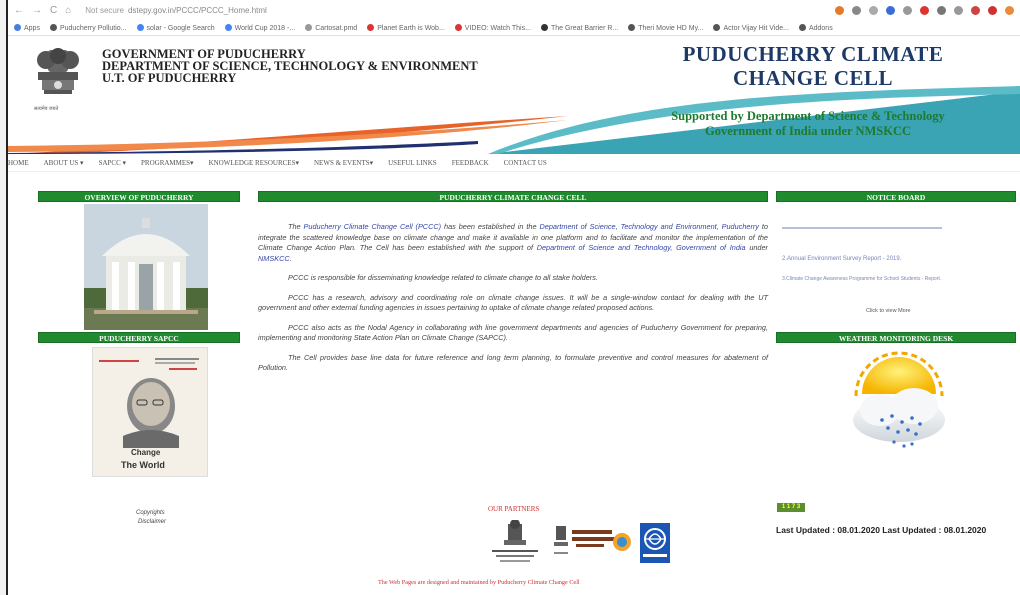 The height and width of the screenshot is (595, 1020). I want to click on weather-desk-header: WEATHER MONITORING DESK, so click(896, 337).